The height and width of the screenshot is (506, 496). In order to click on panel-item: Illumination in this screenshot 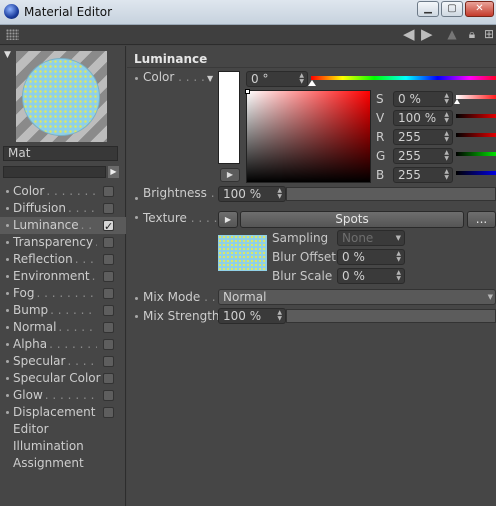, I will do `click(63, 446)`.